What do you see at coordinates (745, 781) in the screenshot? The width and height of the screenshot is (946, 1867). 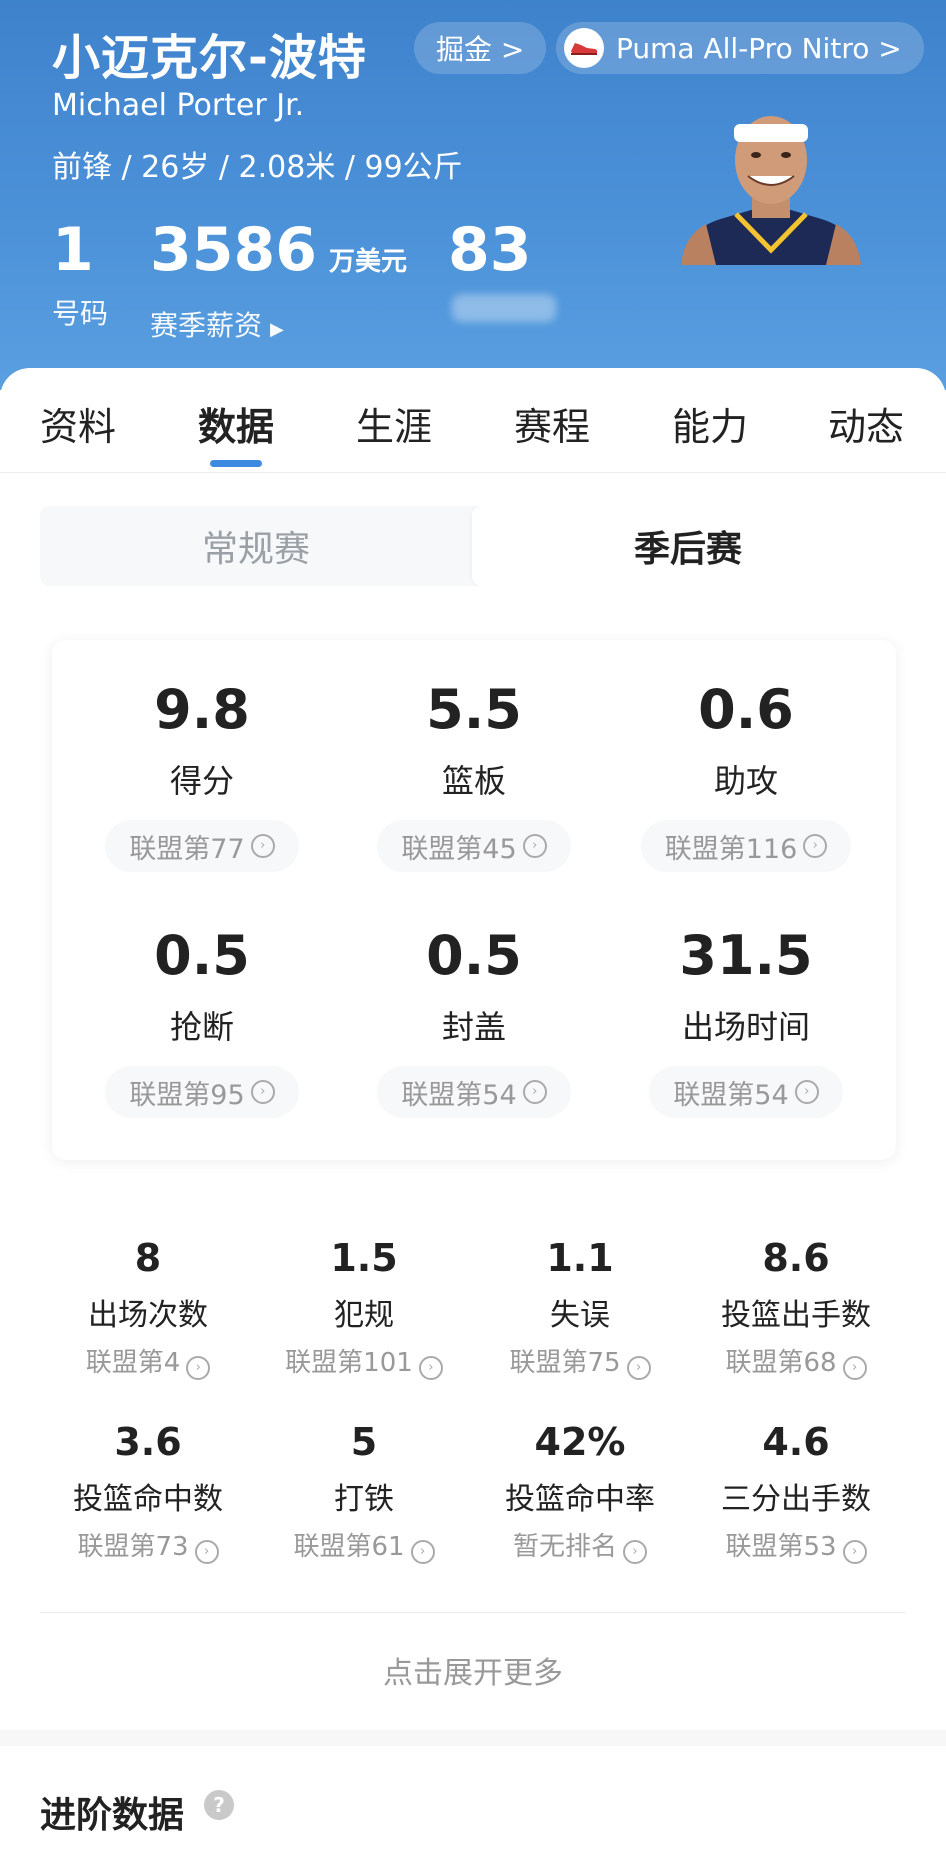 I see `stat-label: 助攻` at bounding box center [745, 781].